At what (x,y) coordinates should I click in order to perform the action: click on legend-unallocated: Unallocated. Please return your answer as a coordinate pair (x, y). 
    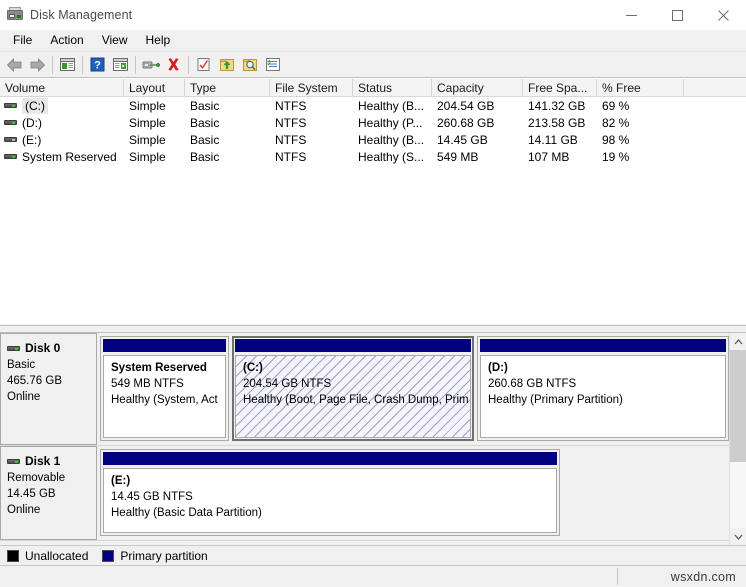
    Looking at the image, I should click on (47, 556).